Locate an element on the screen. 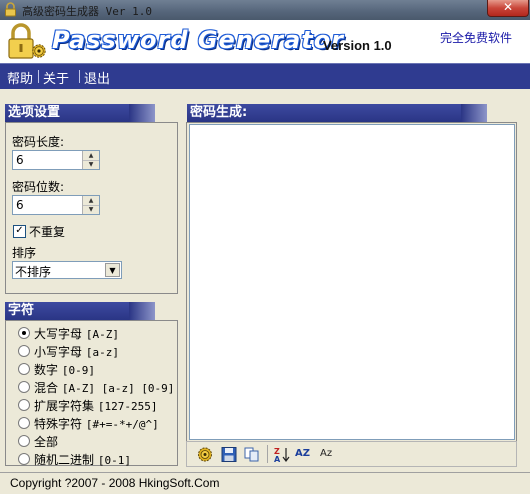 The image size is (530, 494). copyright-text: Copyright ?2007 - 2008 HkingSoft.Com is located at coordinates (115, 483).